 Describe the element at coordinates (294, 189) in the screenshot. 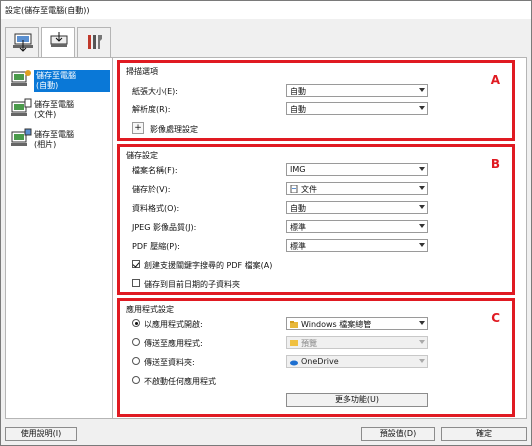

I see `document-folder-icon` at that location.